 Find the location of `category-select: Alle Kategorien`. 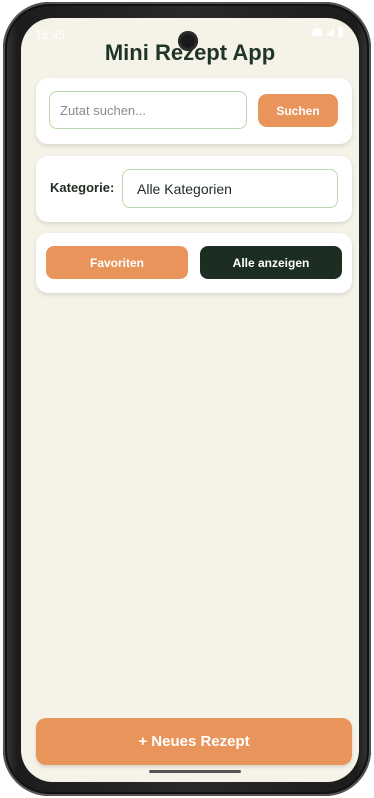

category-select: Alle Kategorien is located at coordinates (230, 188).